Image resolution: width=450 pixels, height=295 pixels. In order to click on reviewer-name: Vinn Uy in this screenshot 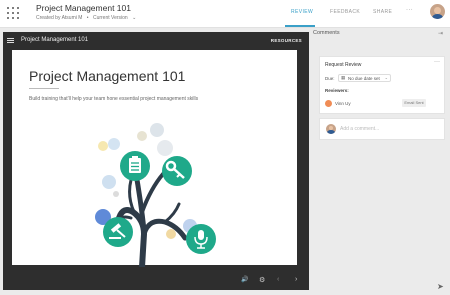, I will do `click(343, 103)`.